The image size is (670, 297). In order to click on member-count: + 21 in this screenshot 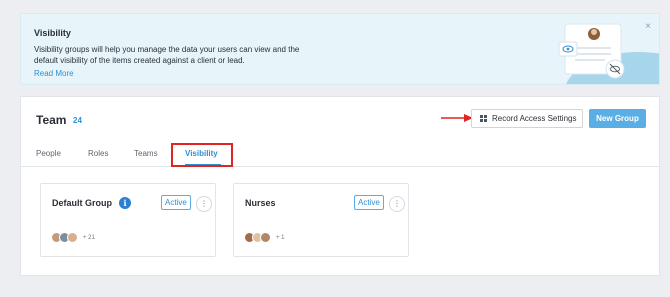, I will do `click(89, 237)`.